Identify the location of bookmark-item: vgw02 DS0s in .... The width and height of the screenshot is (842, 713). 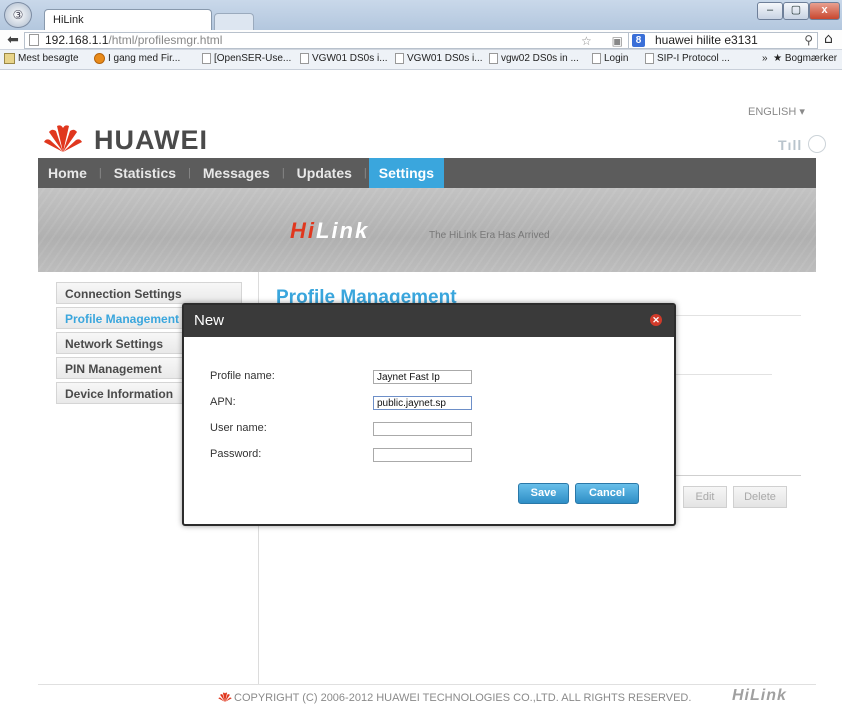
(534, 58).